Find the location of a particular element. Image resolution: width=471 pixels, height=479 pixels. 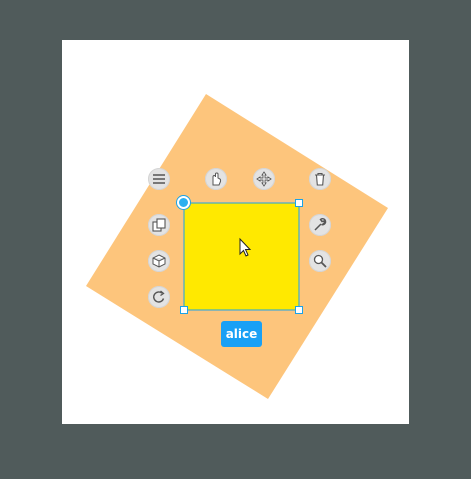

zoom-button is located at coordinates (320, 261).